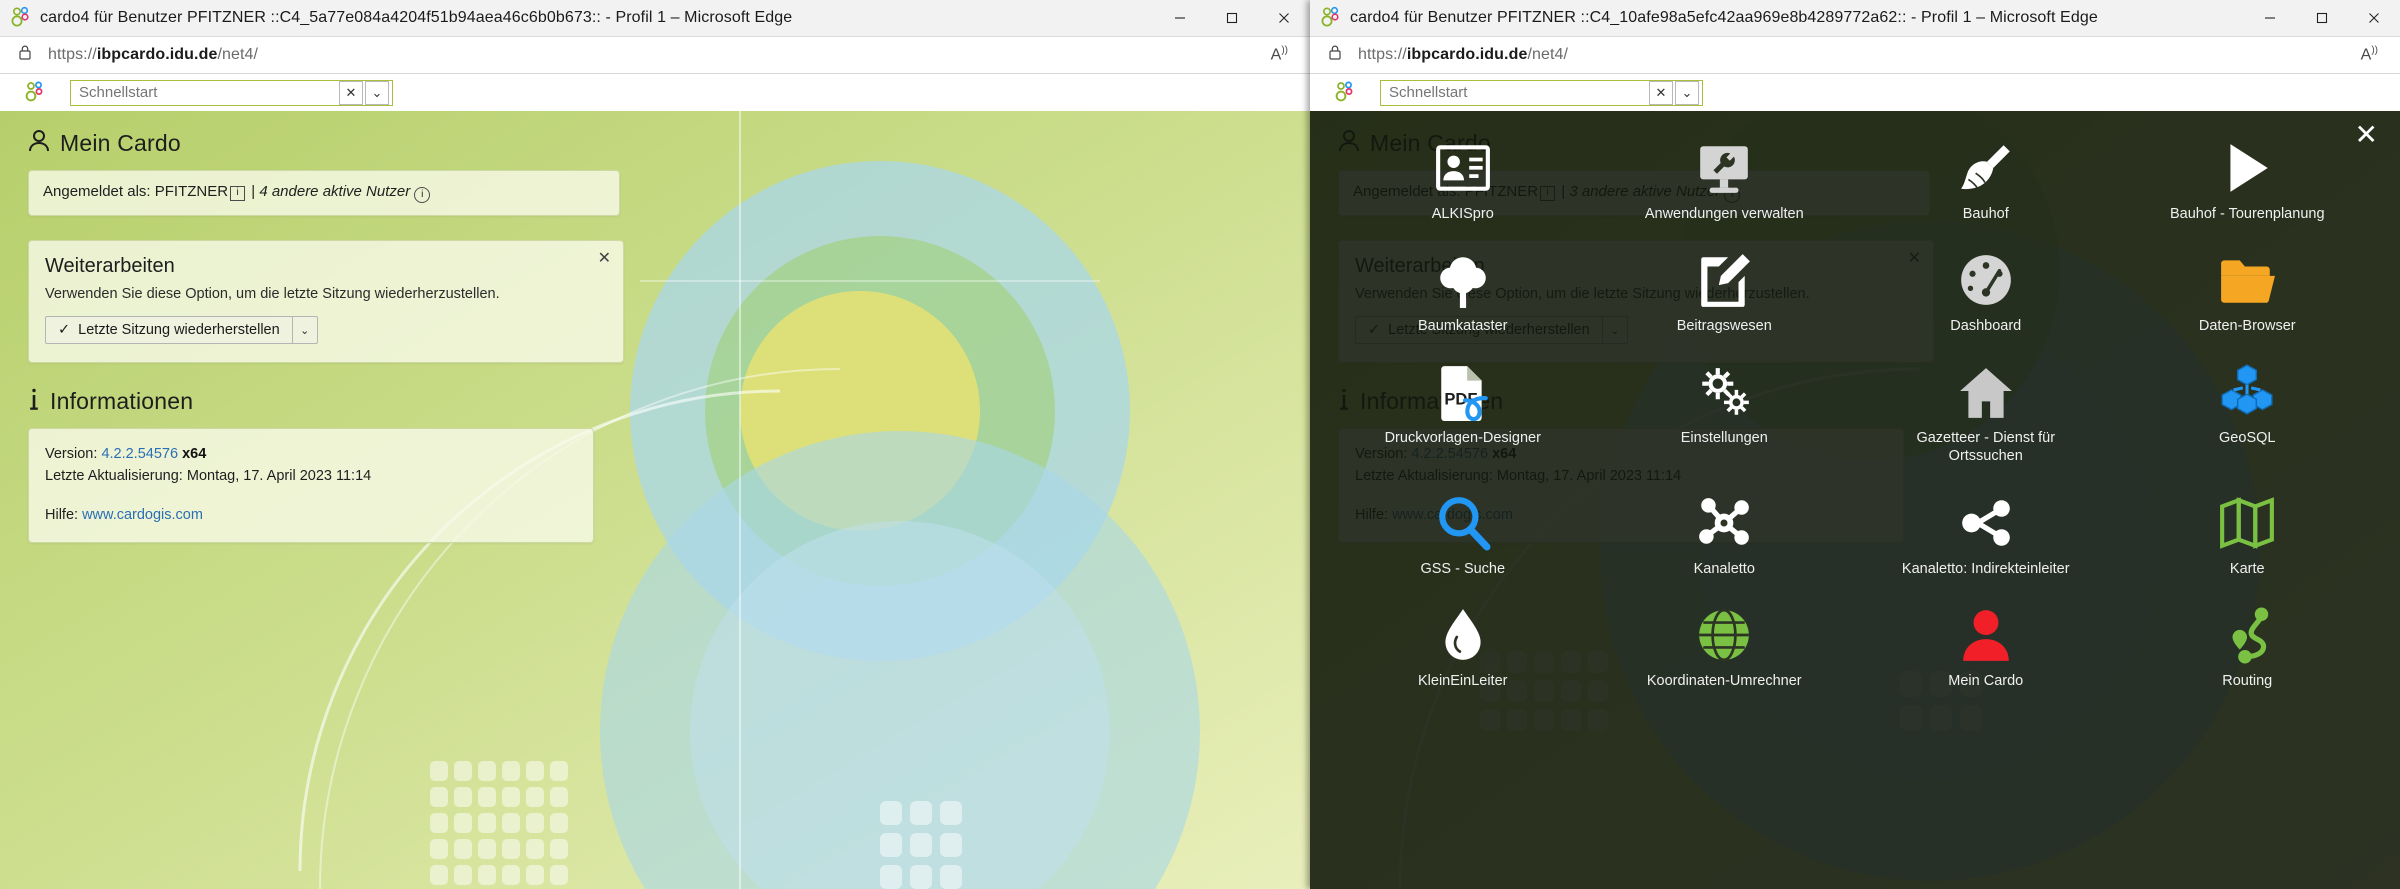 The height and width of the screenshot is (889, 2400). Describe the element at coordinates (1986, 168) in the screenshot. I see `broom-icon` at that location.